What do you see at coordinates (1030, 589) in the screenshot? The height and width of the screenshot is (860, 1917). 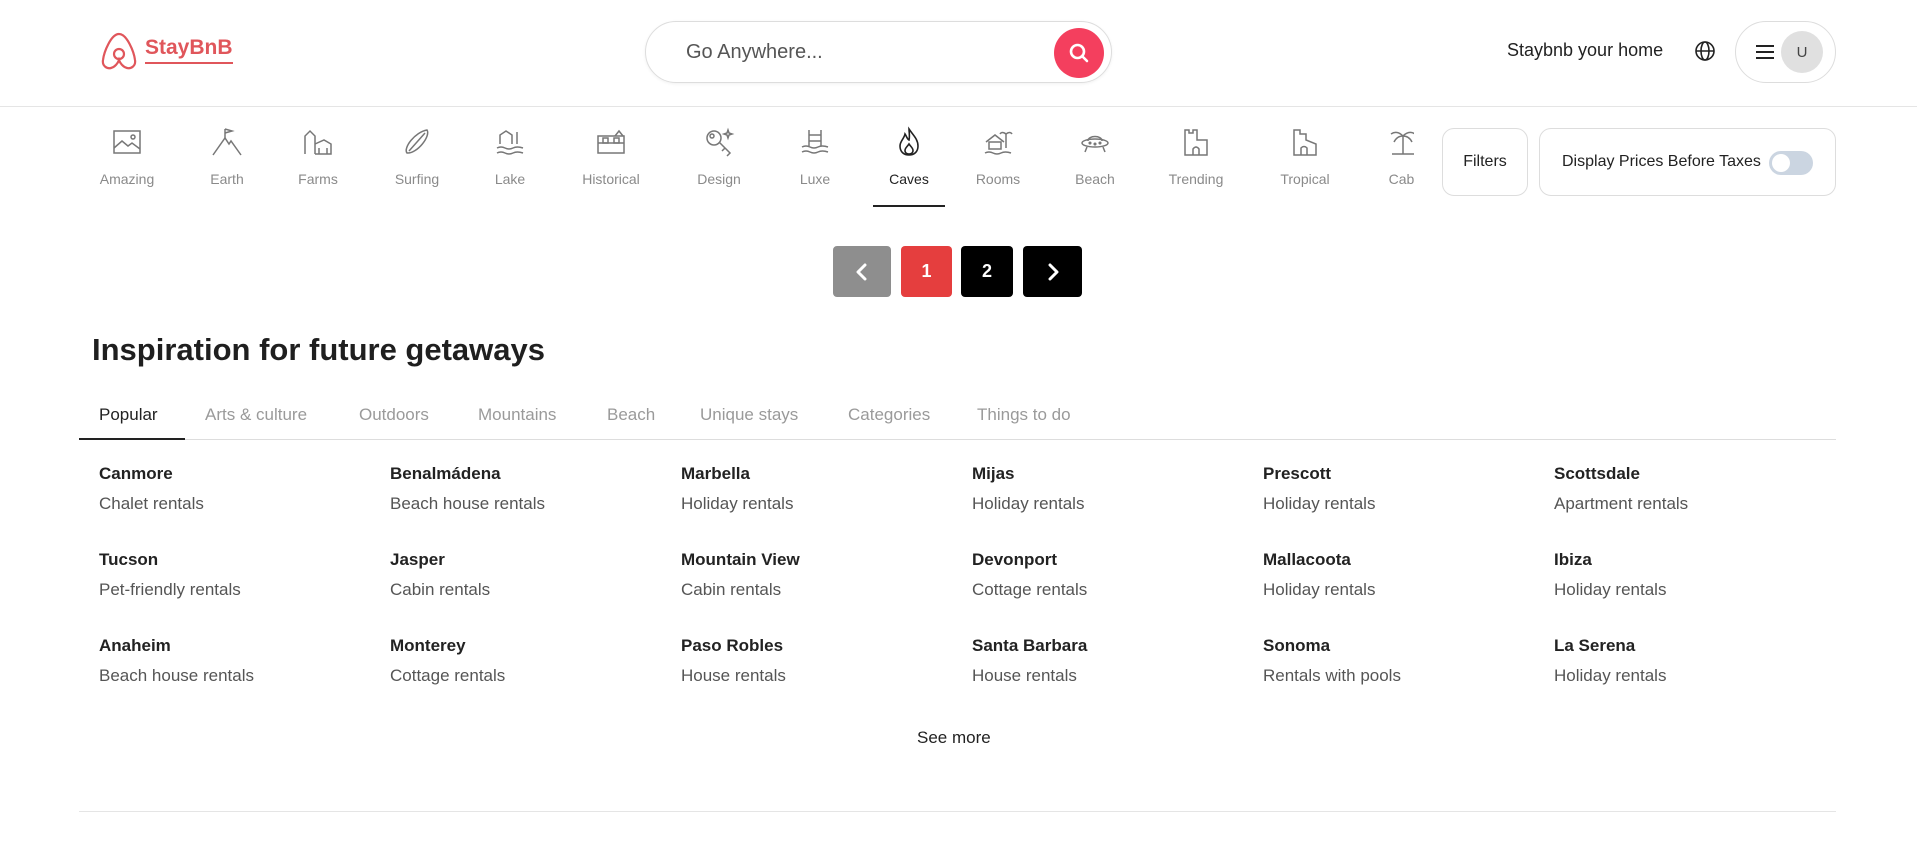 I see `destination-rental-type: Cottage rentals` at bounding box center [1030, 589].